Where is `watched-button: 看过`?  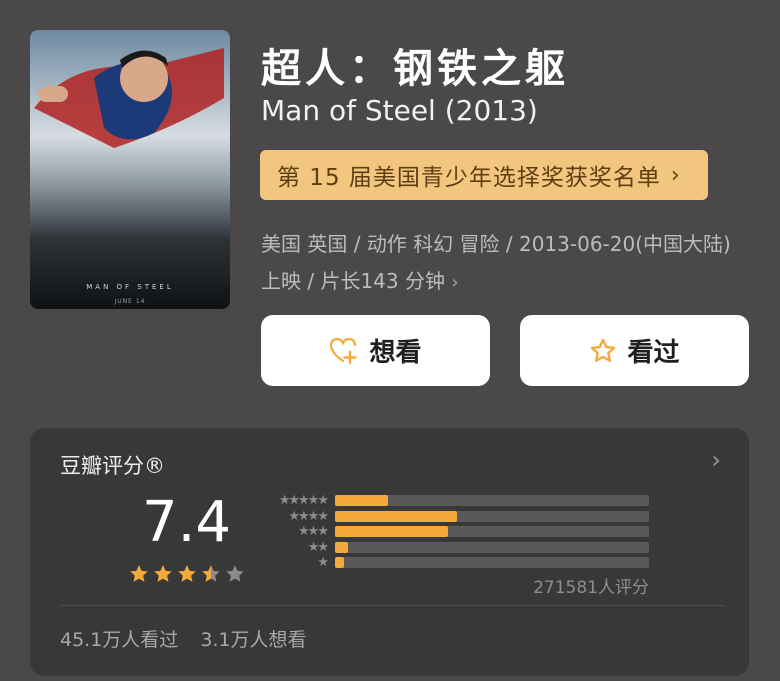
watched-button: 看过 is located at coordinates (634, 350).